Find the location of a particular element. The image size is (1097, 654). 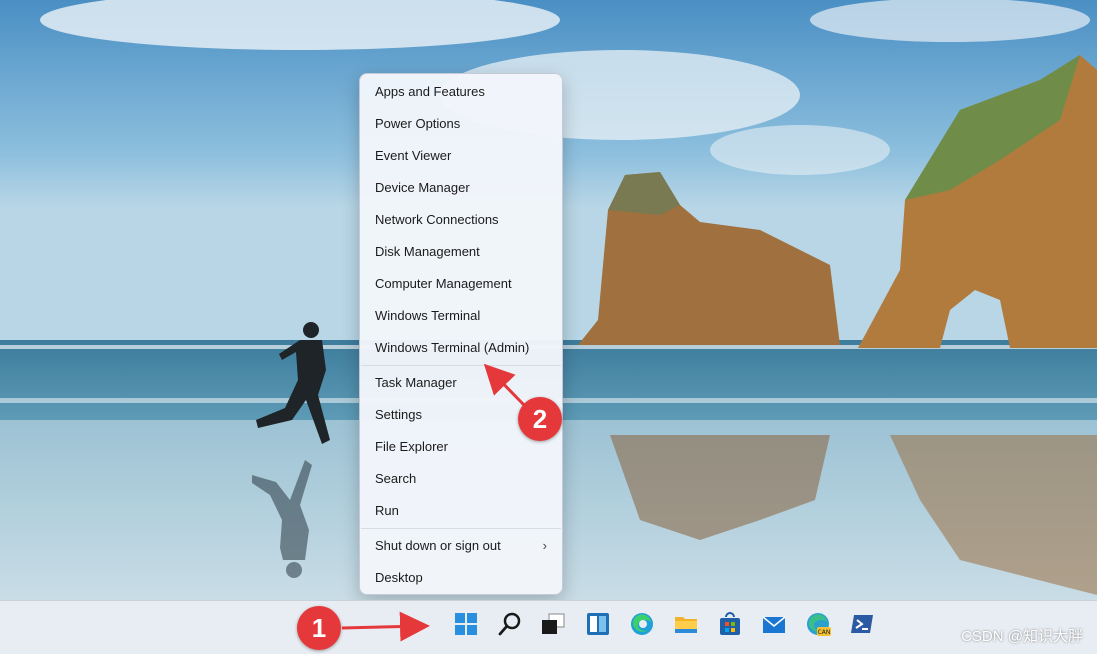

microsoft-store-icon is located at coordinates (730, 624).